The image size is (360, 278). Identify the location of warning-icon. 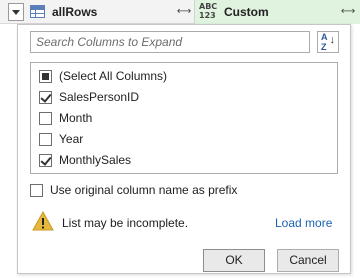
(43, 221).